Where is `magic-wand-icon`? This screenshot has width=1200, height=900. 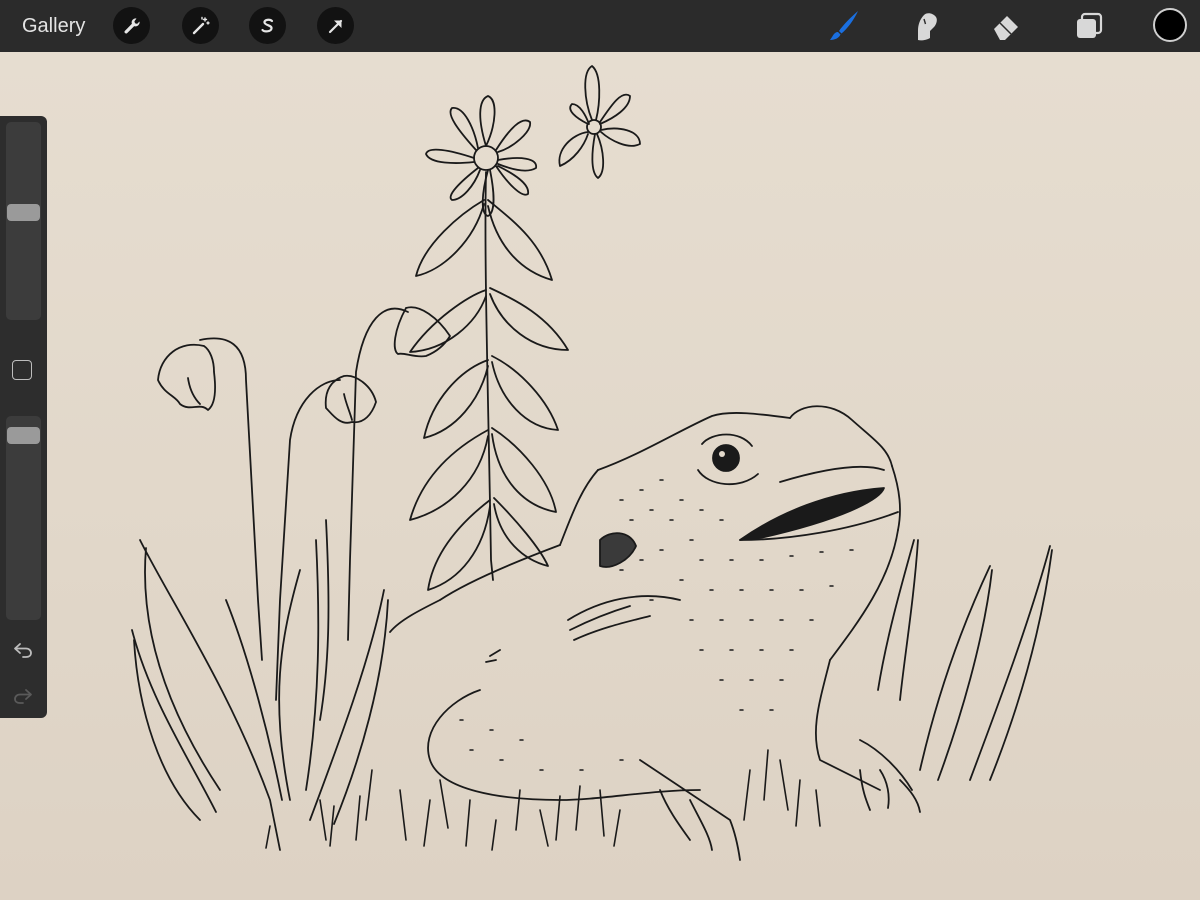
magic-wand-icon is located at coordinates (201, 25).